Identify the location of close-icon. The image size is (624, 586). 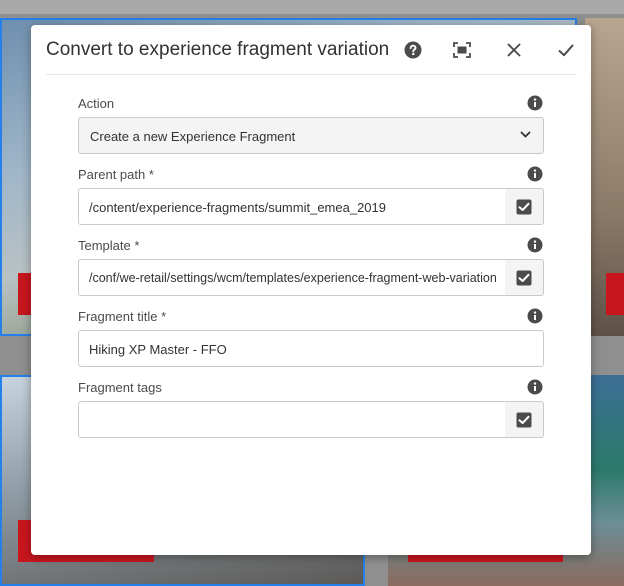
(514, 50).